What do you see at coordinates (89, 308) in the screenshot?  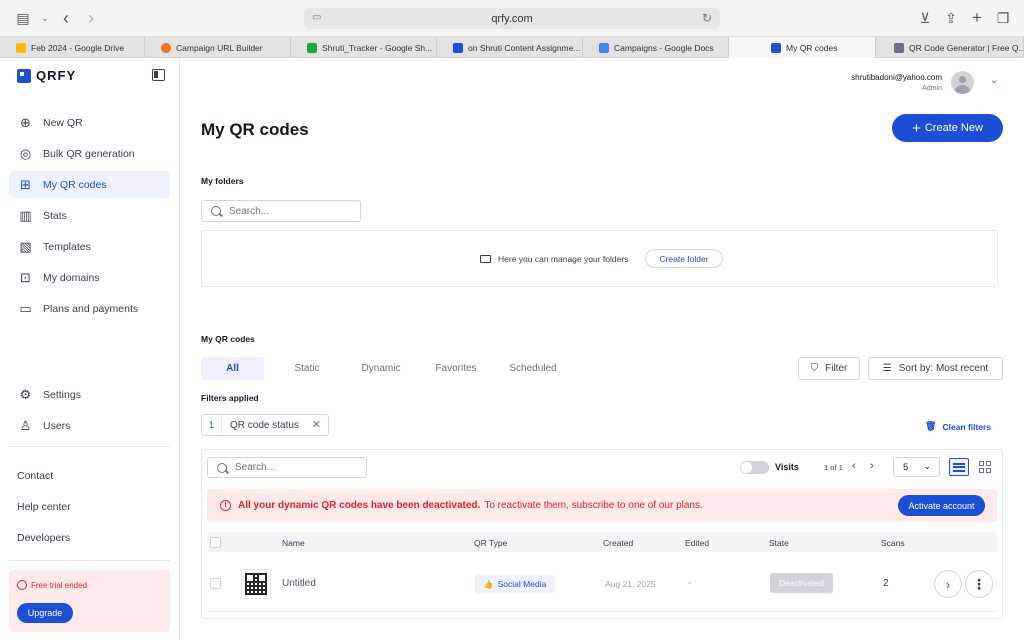 I see `sidebar-item-plans: ▭ Plans and payments` at bounding box center [89, 308].